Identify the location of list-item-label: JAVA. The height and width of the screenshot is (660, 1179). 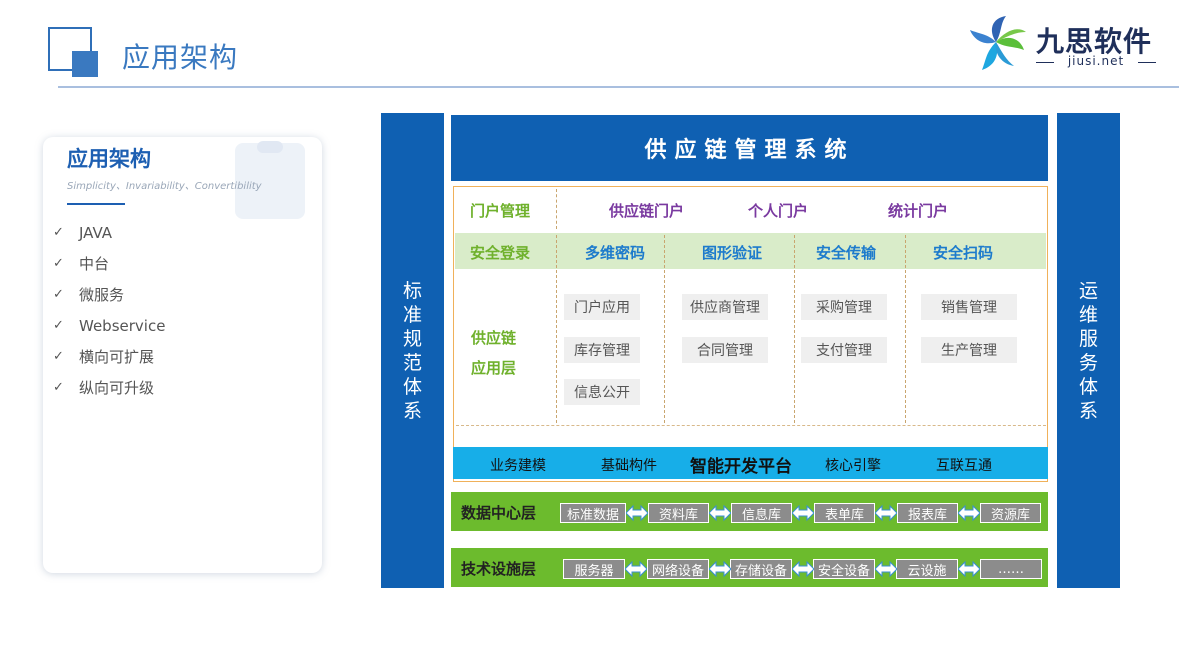
(96, 232).